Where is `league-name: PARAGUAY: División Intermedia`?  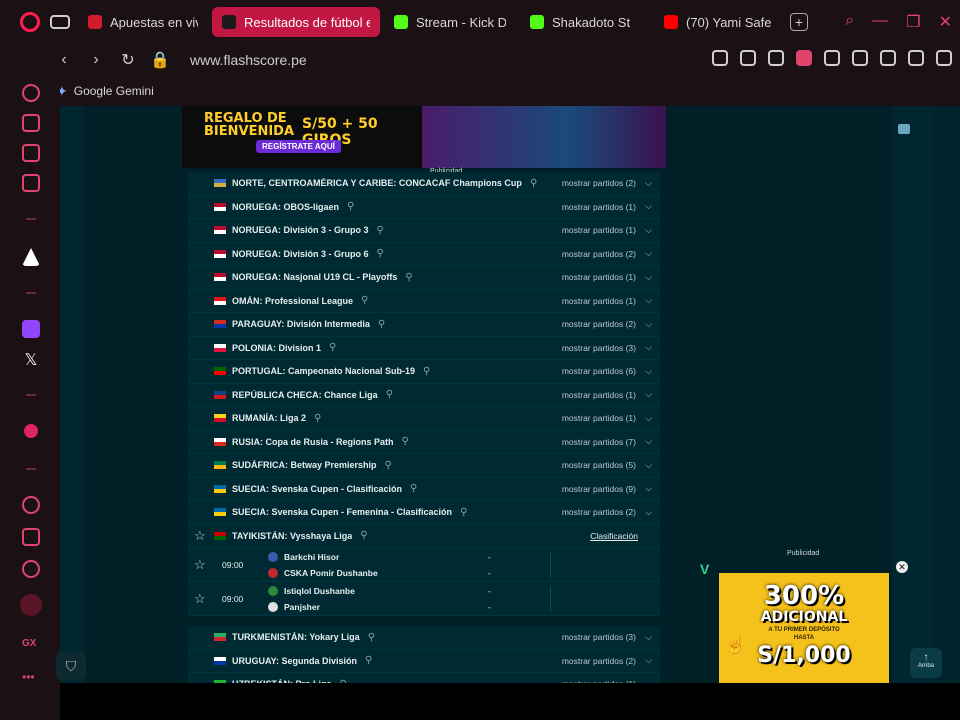 league-name: PARAGUAY: División Intermedia is located at coordinates (301, 324).